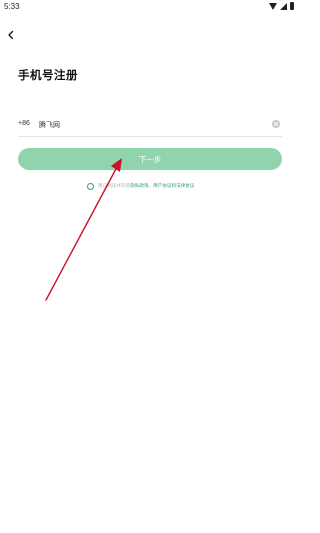 This screenshot has width=320, height=533. I want to click on status-icons, so click(281, 6).